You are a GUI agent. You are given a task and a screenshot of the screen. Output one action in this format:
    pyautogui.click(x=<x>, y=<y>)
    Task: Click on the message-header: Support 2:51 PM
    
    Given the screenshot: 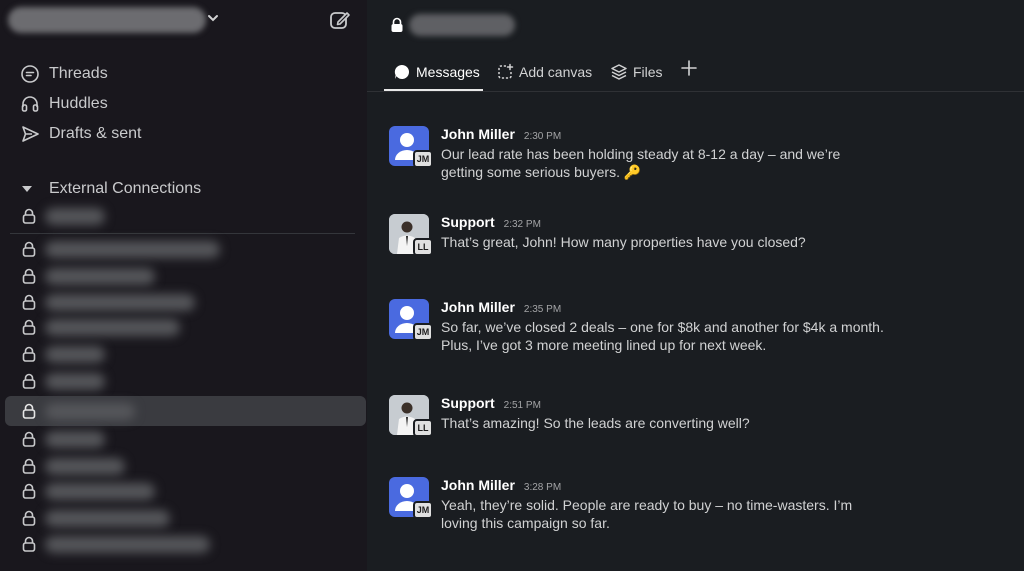 What is the action you would take?
    pyautogui.click(x=491, y=403)
    